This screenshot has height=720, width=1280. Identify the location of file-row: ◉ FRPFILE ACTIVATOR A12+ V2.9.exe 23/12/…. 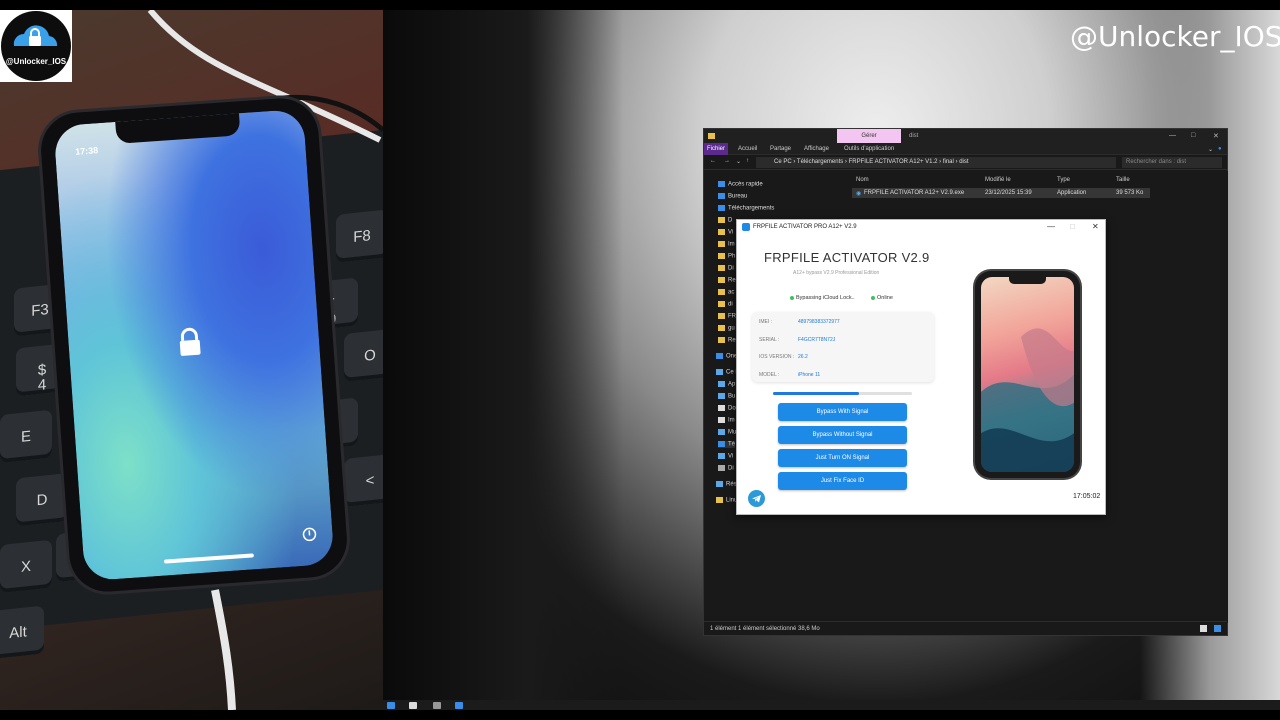
(1001, 193).